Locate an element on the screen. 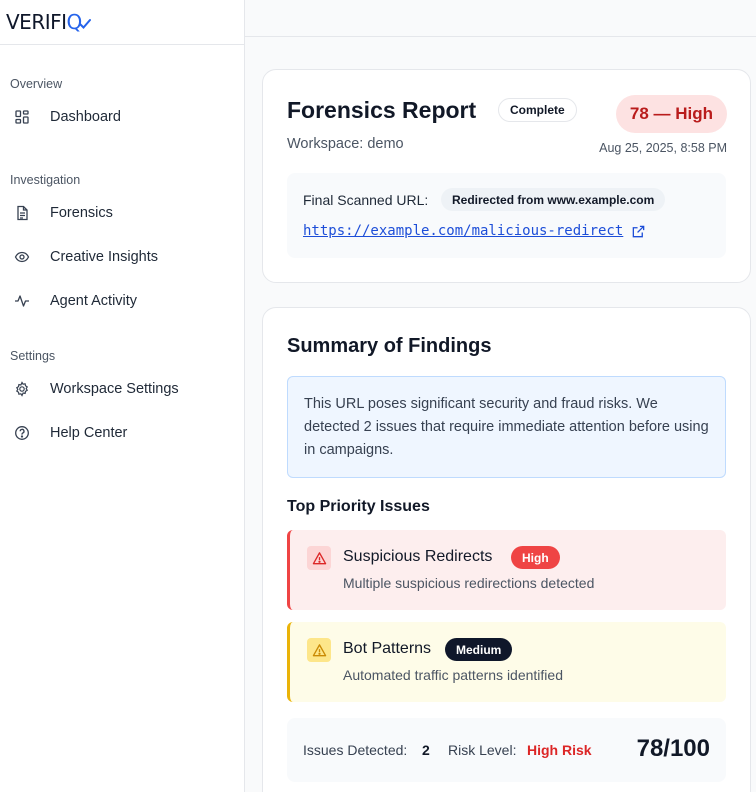 Image resolution: width=756 pixels, height=792 pixels. sidebar-item-creative-insights: Creative Insights is located at coordinates (122, 257).